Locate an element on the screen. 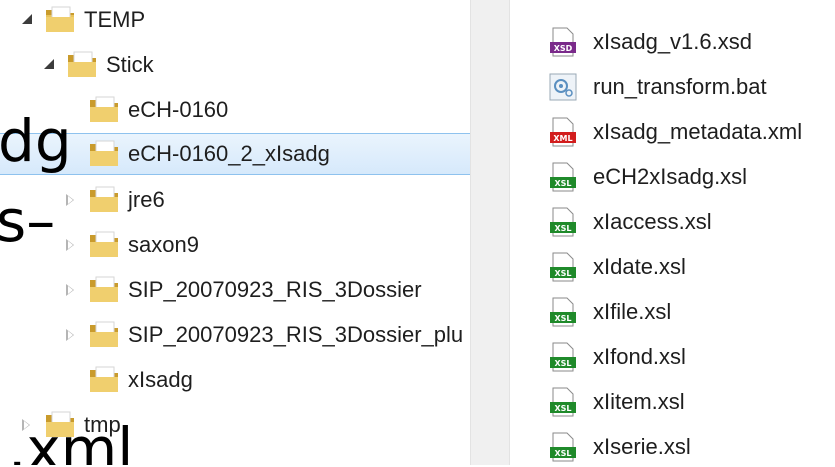 This screenshot has height=467, width=835. file-name: xIdate.xsl is located at coordinates (639, 266).